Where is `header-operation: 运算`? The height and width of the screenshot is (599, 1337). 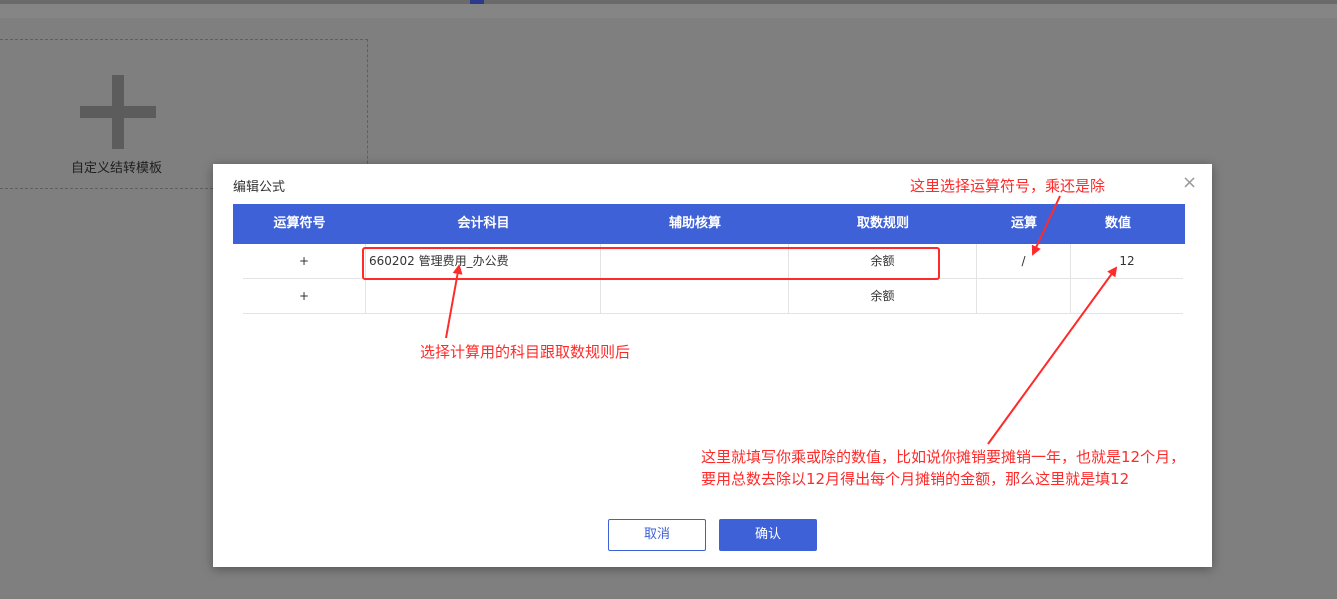
header-operation: 运算 is located at coordinates (1023, 223).